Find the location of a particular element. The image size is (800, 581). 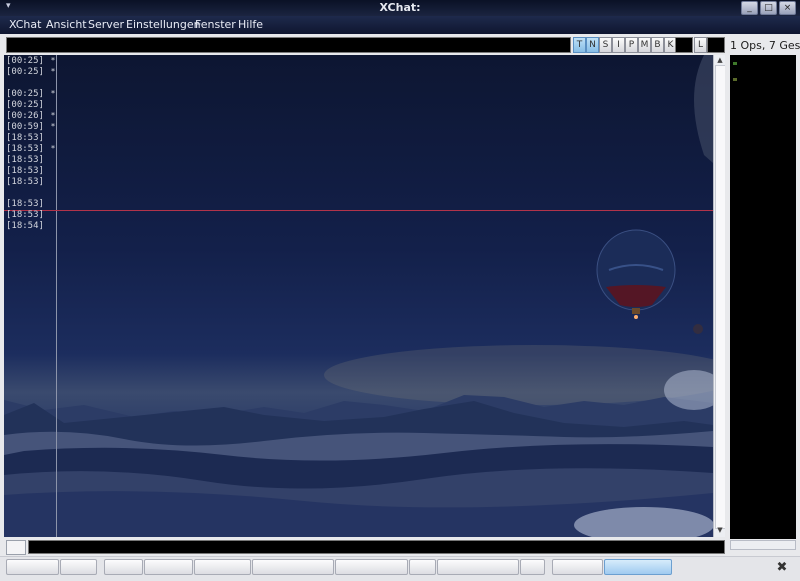

close-button: × is located at coordinates (787, 8).